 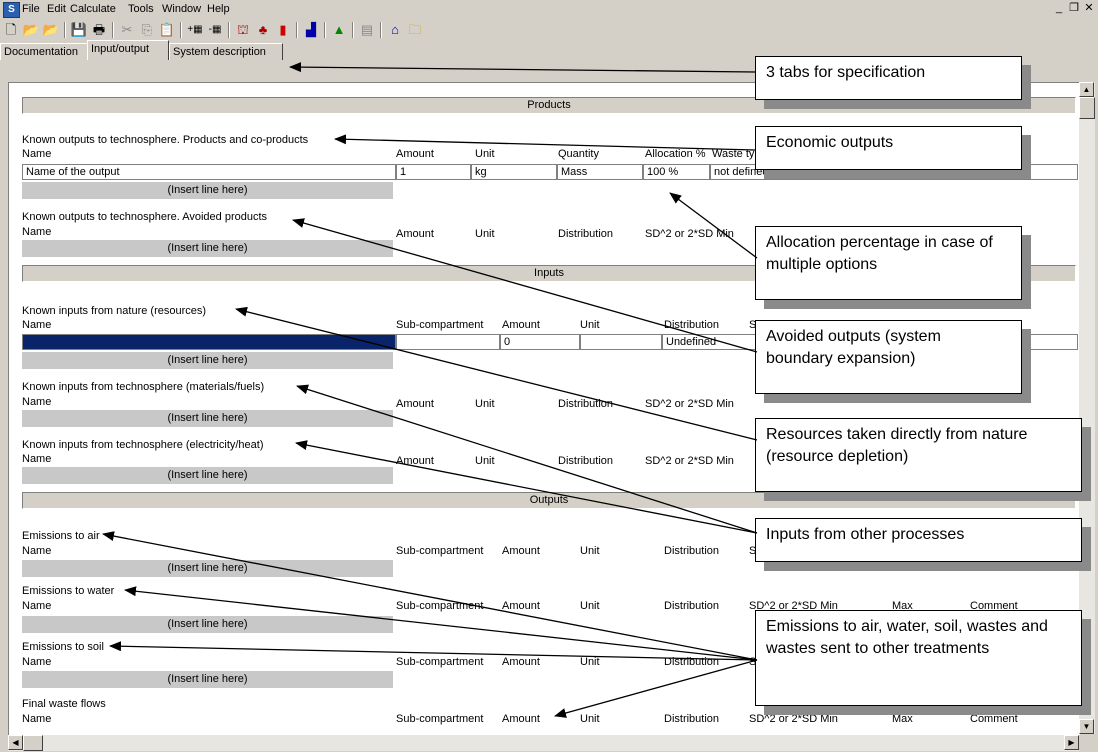 What do you see at coordinates (713, 225) in the screenshot?
I see `arrow-allocation` at bounding box center [713, 225].